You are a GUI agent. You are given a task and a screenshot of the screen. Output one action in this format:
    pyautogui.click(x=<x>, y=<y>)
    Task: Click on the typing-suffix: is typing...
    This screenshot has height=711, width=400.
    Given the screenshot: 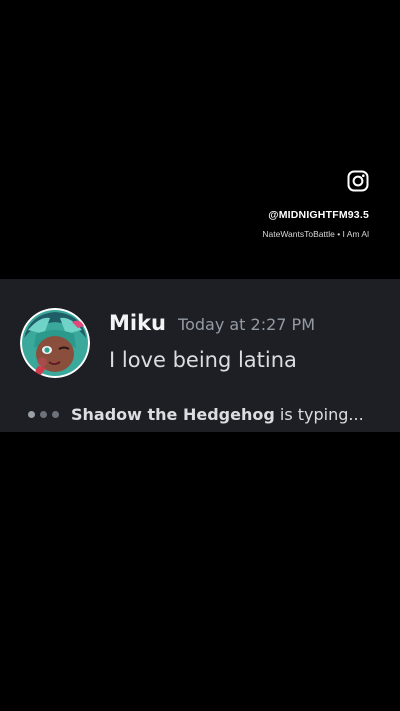 What is the action you would take?
    pyautogui.click(x=319, y=414)
    